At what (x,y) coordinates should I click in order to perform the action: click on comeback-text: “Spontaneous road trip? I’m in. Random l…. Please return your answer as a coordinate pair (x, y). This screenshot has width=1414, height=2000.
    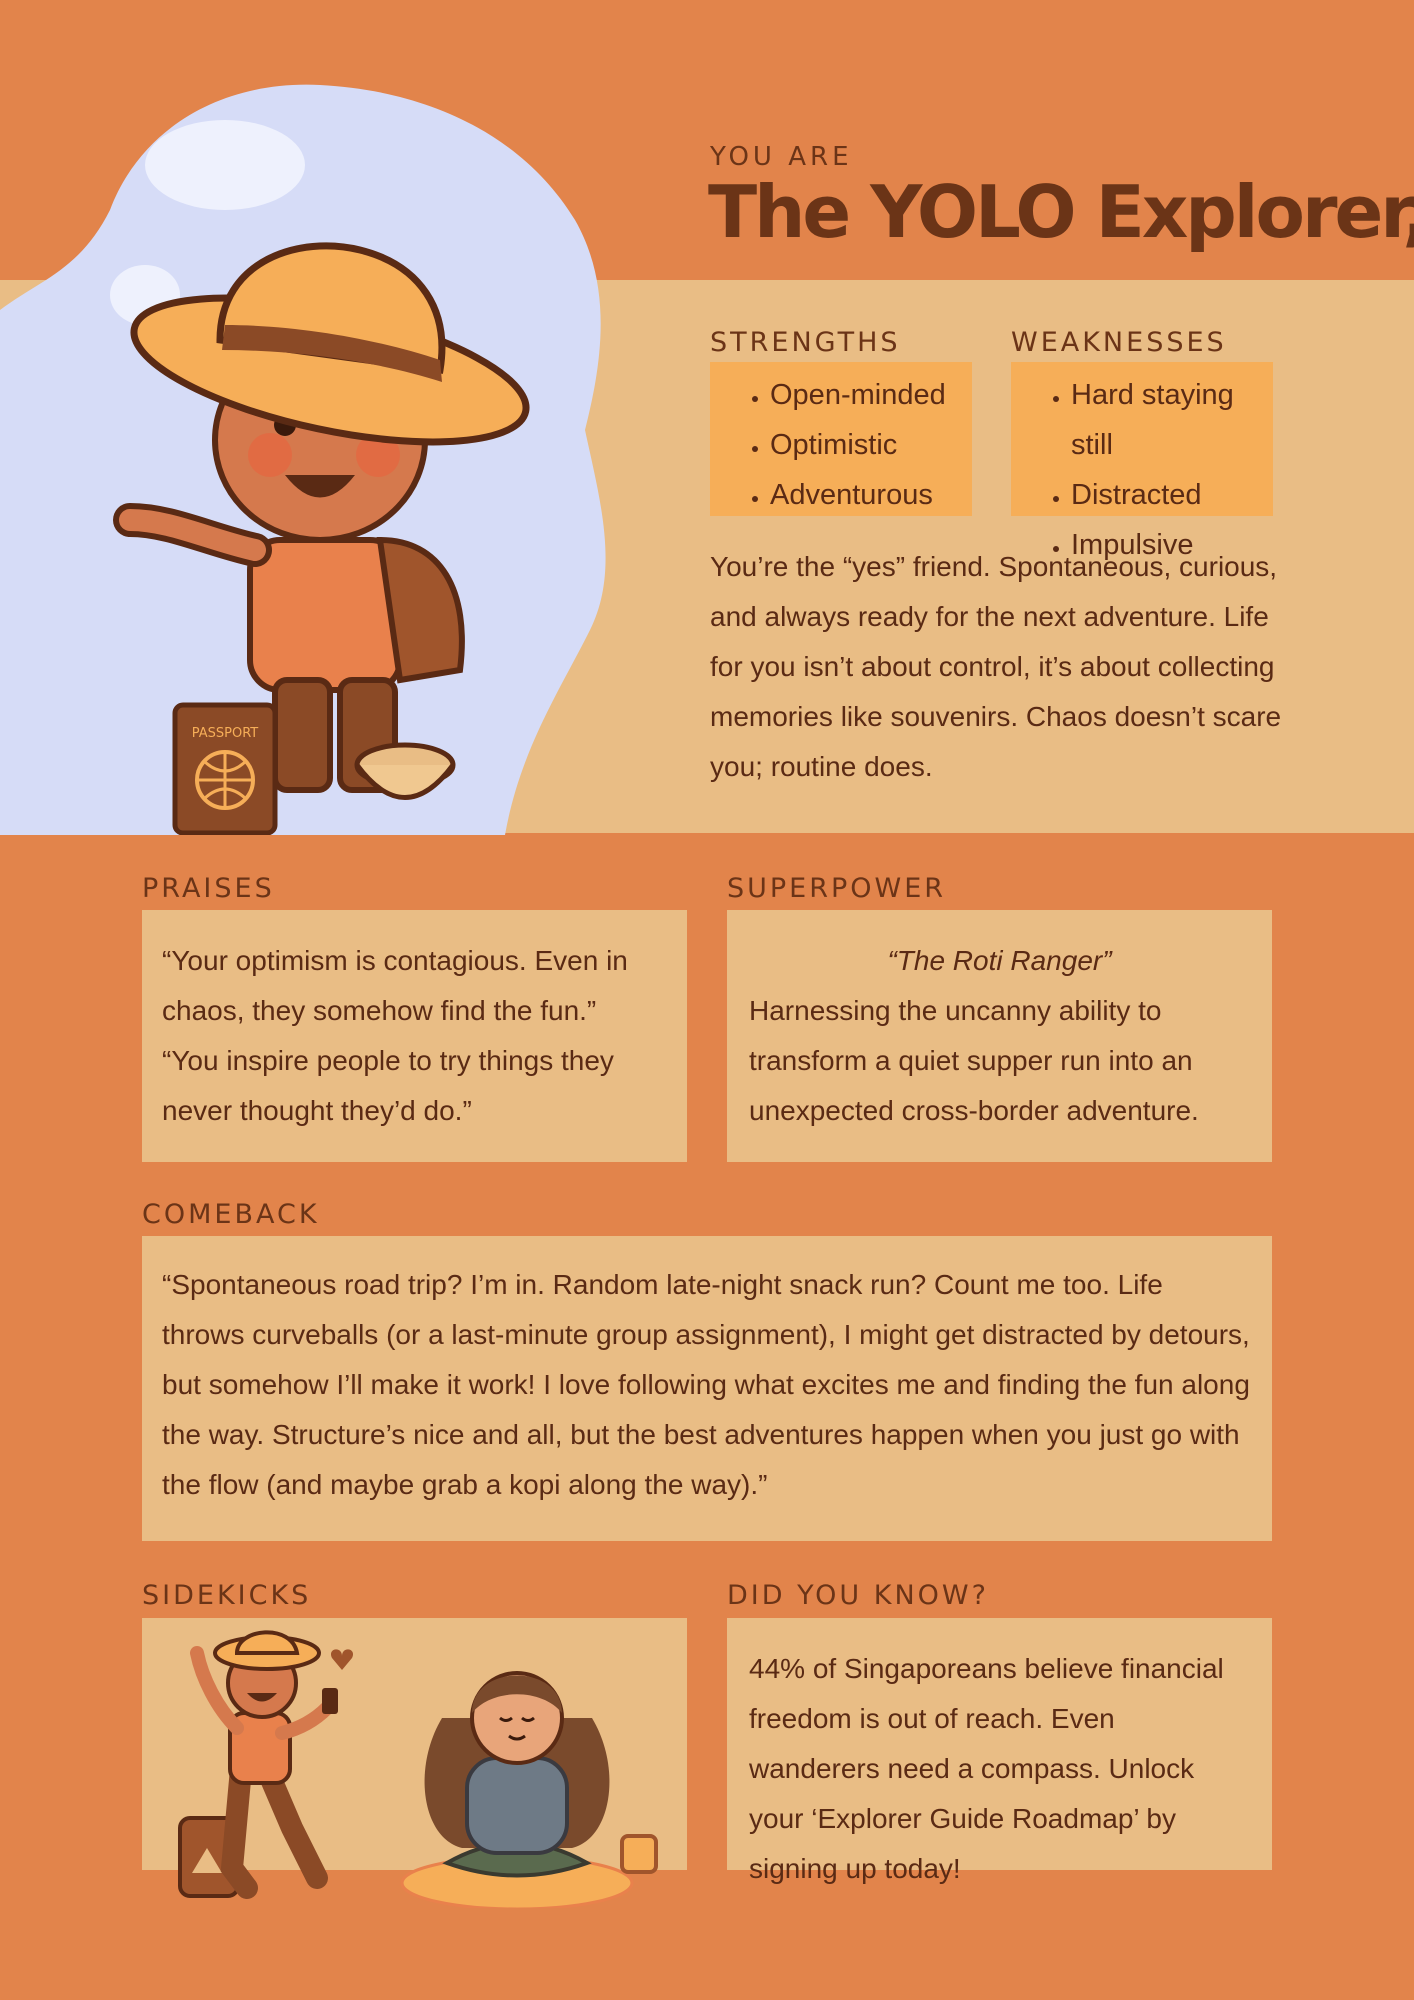
    Looking at the image, I should click on (706, 1384).